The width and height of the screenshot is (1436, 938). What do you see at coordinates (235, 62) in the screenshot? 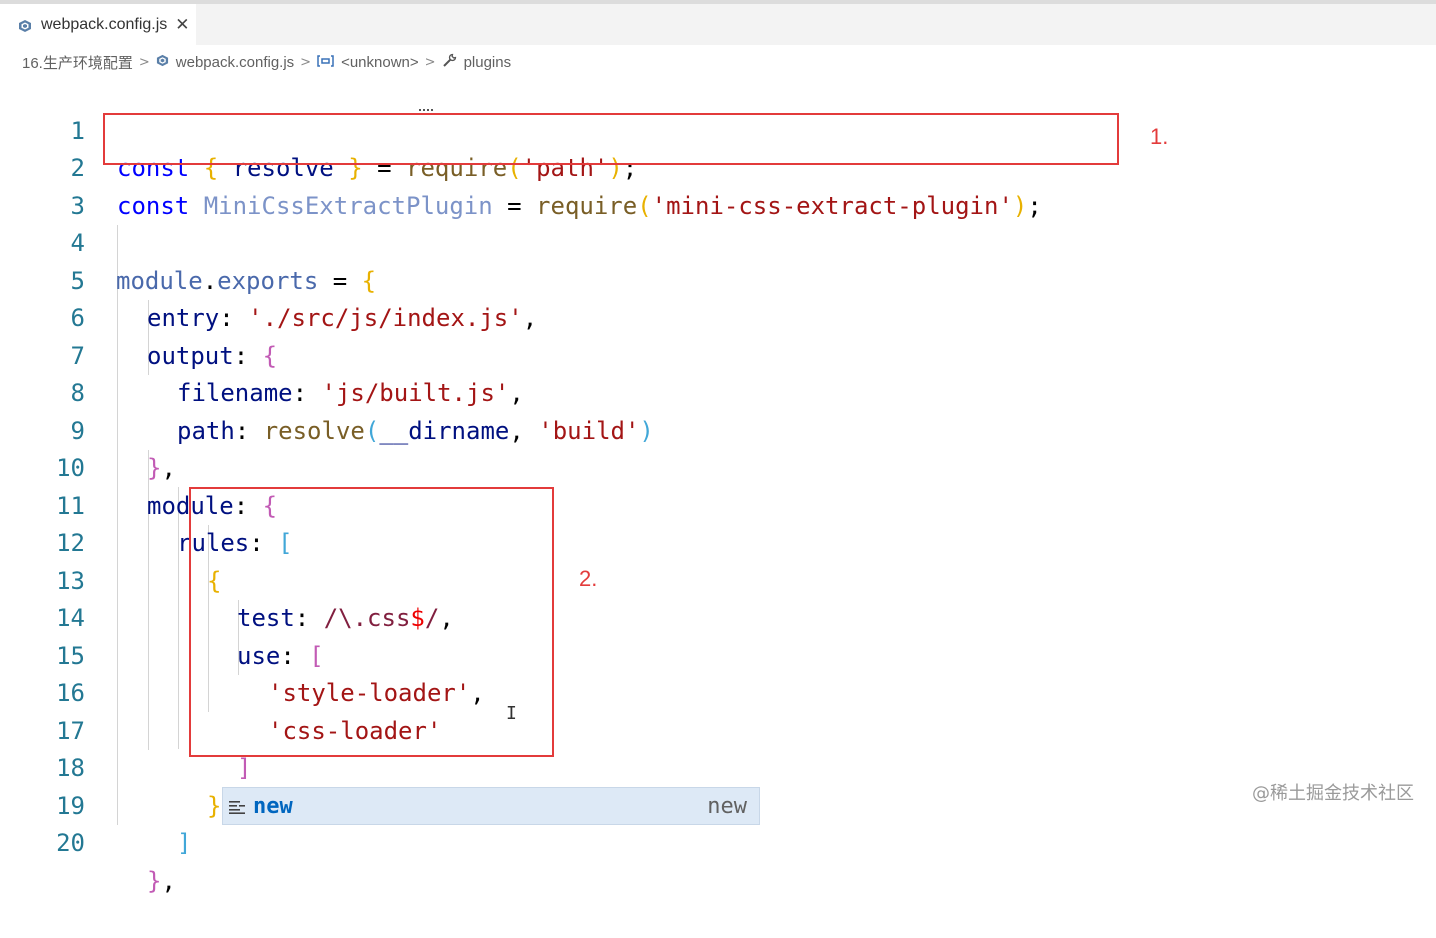
I see `breadcrumb-file: webpack.config.js` at bounding box center [235, 62].